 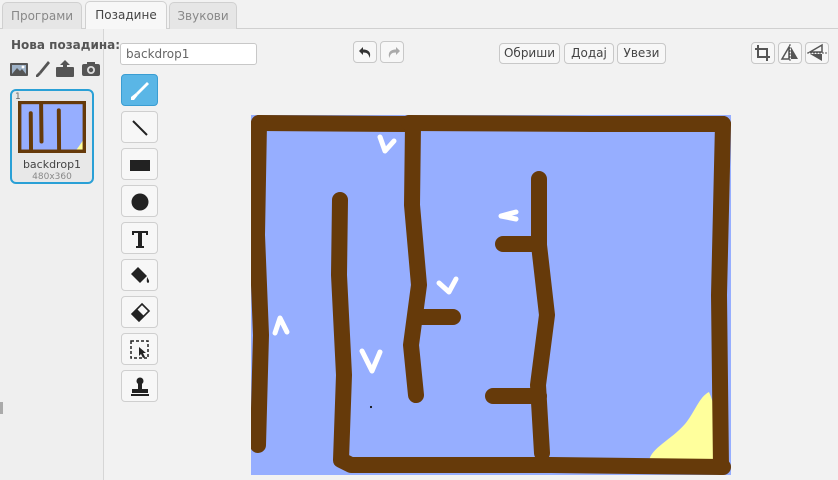 I want to click on tab-sounds: Звукови, so click(x=203, y=15).